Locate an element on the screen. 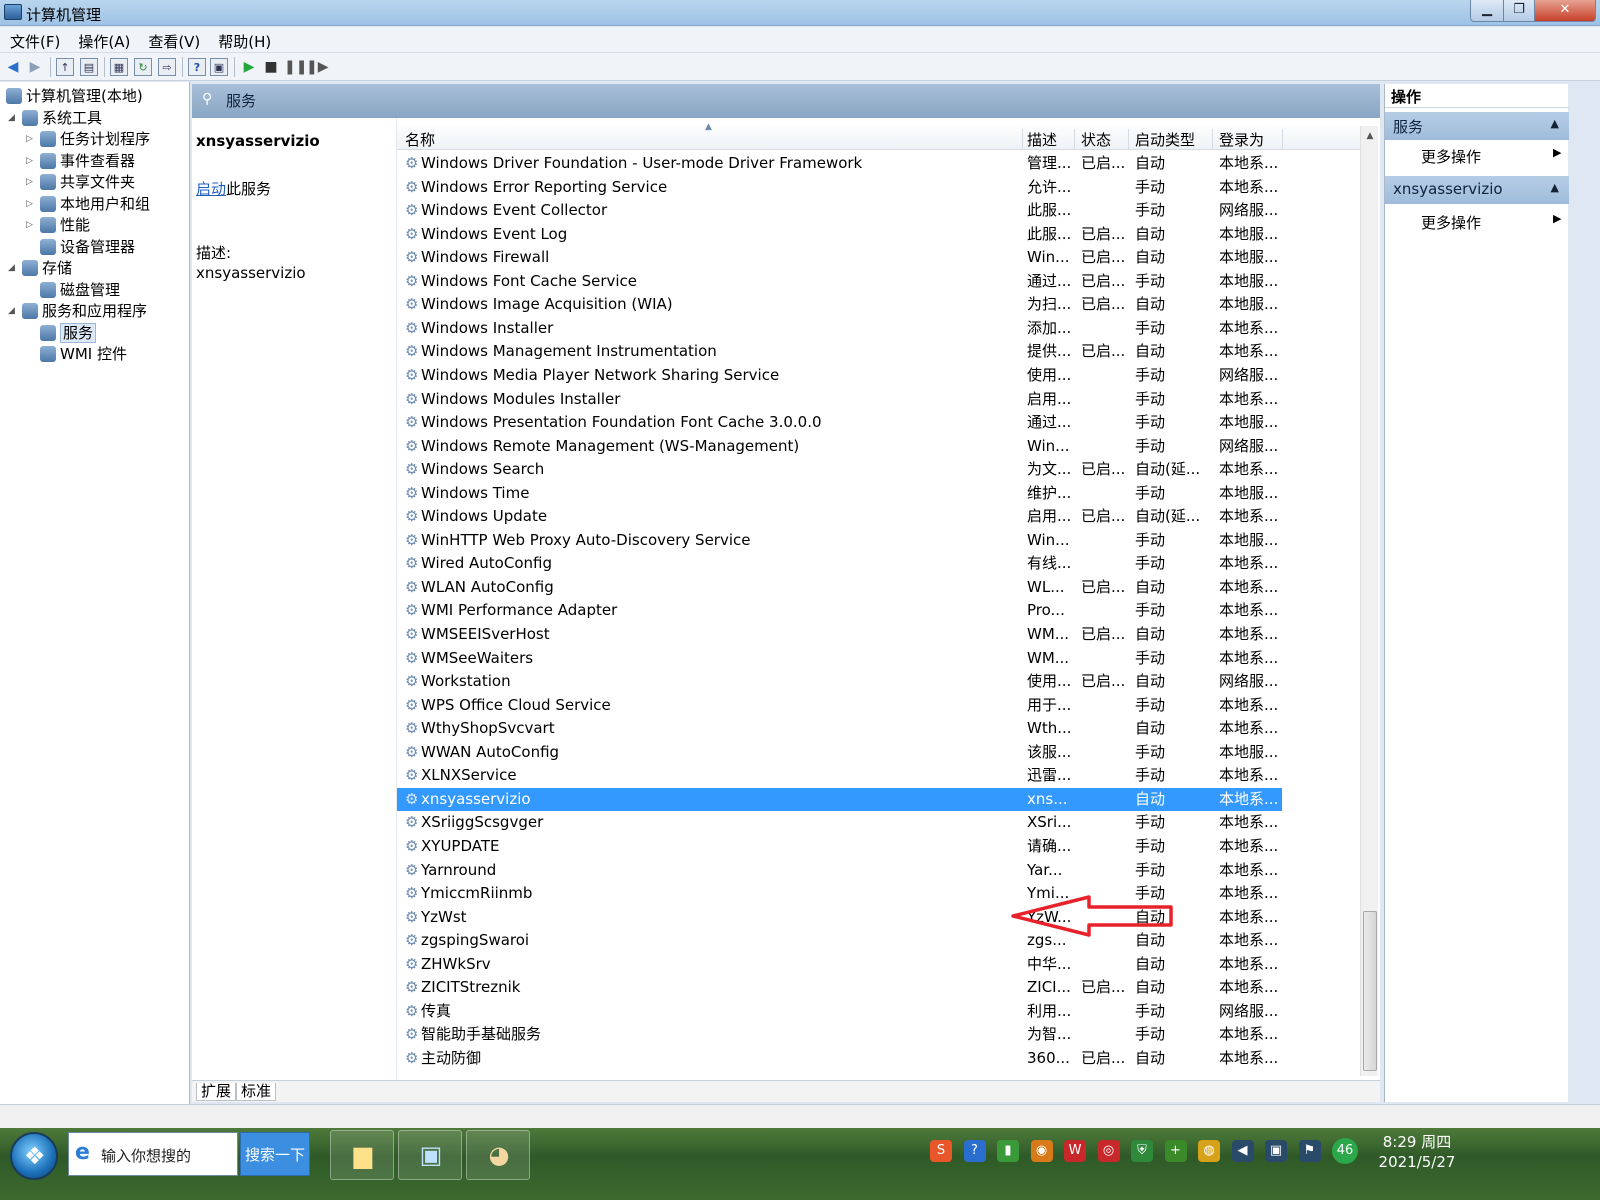  menu-action: 操作(A) is located at coordinates (103, 39).